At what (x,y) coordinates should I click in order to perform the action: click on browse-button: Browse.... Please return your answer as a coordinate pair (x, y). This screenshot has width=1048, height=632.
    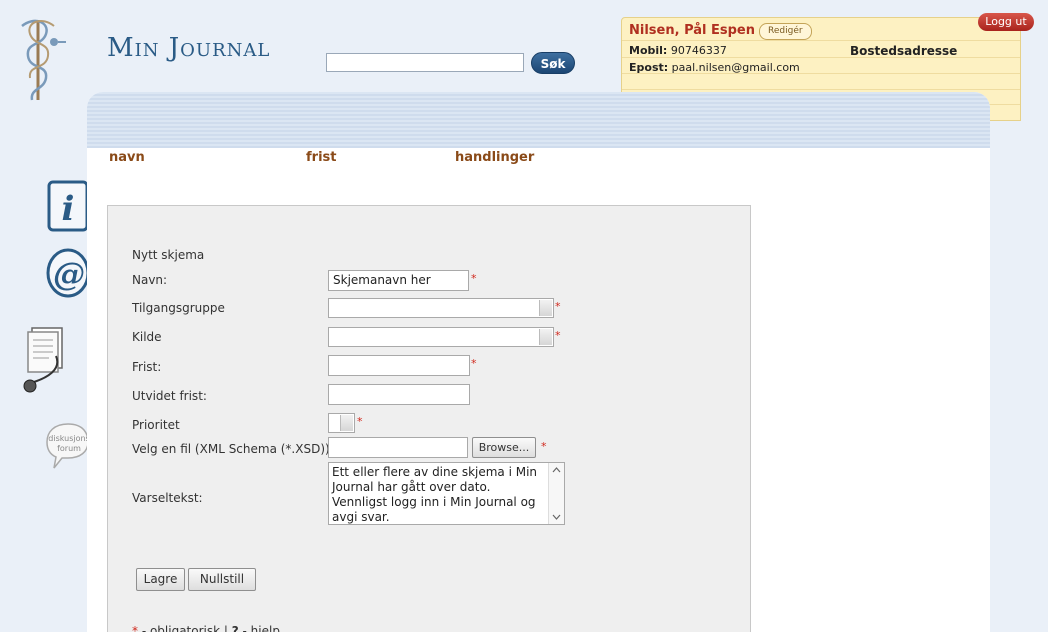
    Looking at the image, I should click on (504, 447).